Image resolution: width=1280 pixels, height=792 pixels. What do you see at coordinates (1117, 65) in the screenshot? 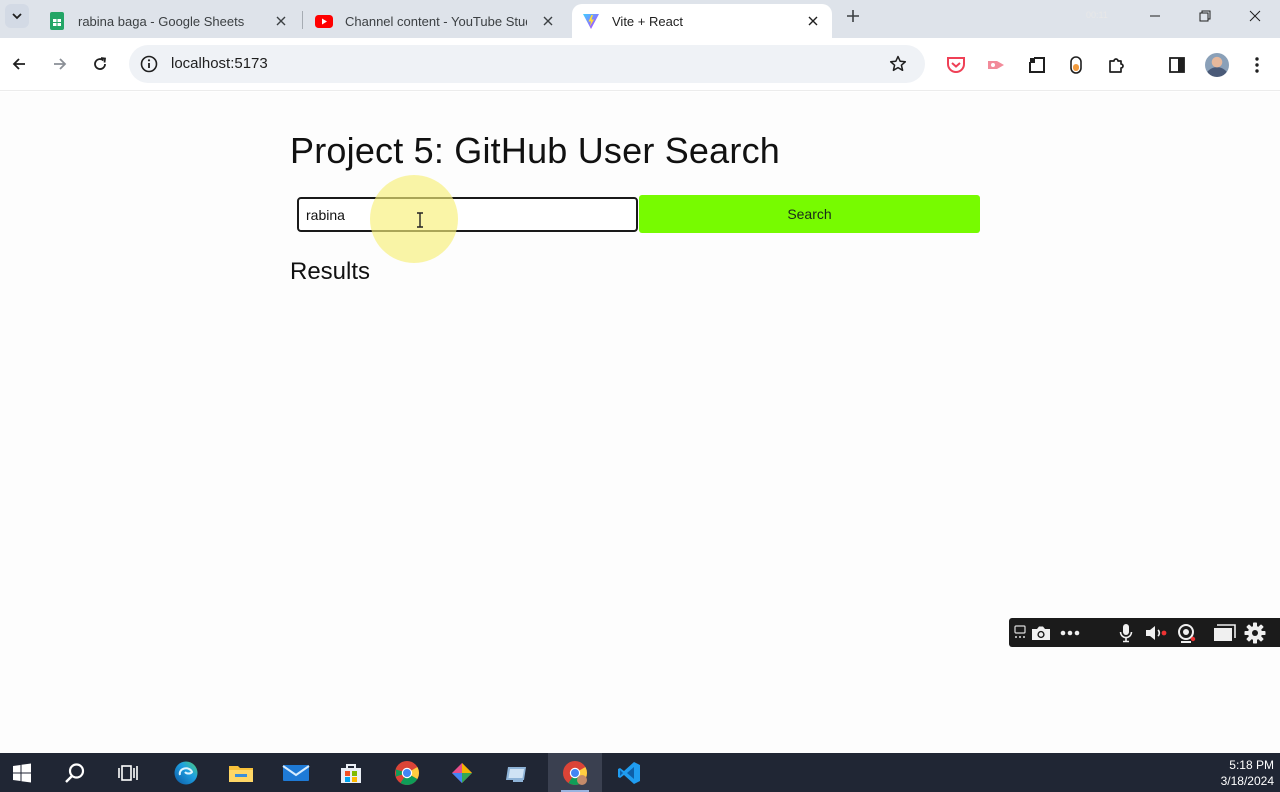
I see `extensions-puzzle-icon` at bounding box center [1117, 65].